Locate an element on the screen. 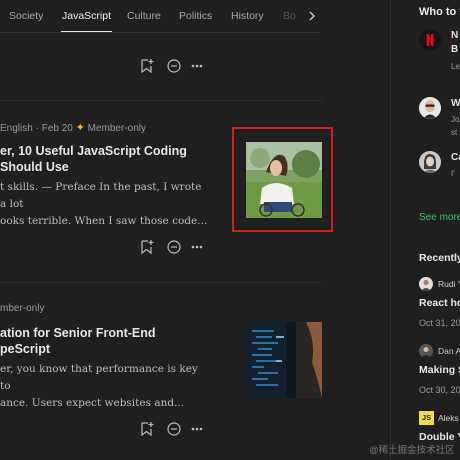 Image resolution: width=460 pixels, height=460 pixels. watermark-text: @稀土掘金技术社区 is located at coordinates (412, 450).